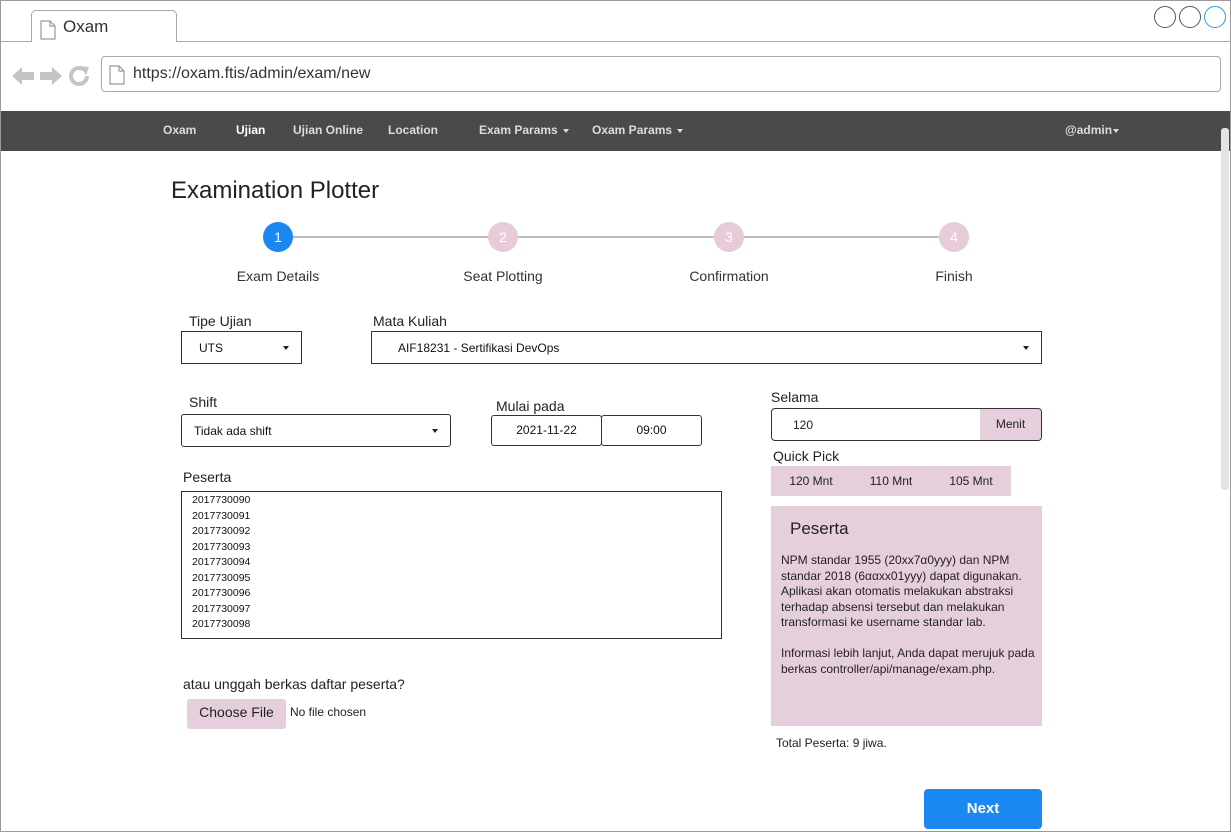 This screenshot has width=1231, height=832. What do you see at coordinates (86, 26) in the screenshot?
I see `tab-title: Oxam` at bounding box center [86, 26].